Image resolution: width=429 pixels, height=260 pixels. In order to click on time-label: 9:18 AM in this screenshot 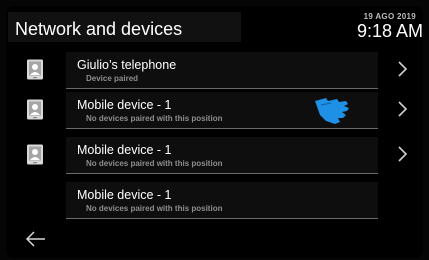, I will do `click(389, 31)`.